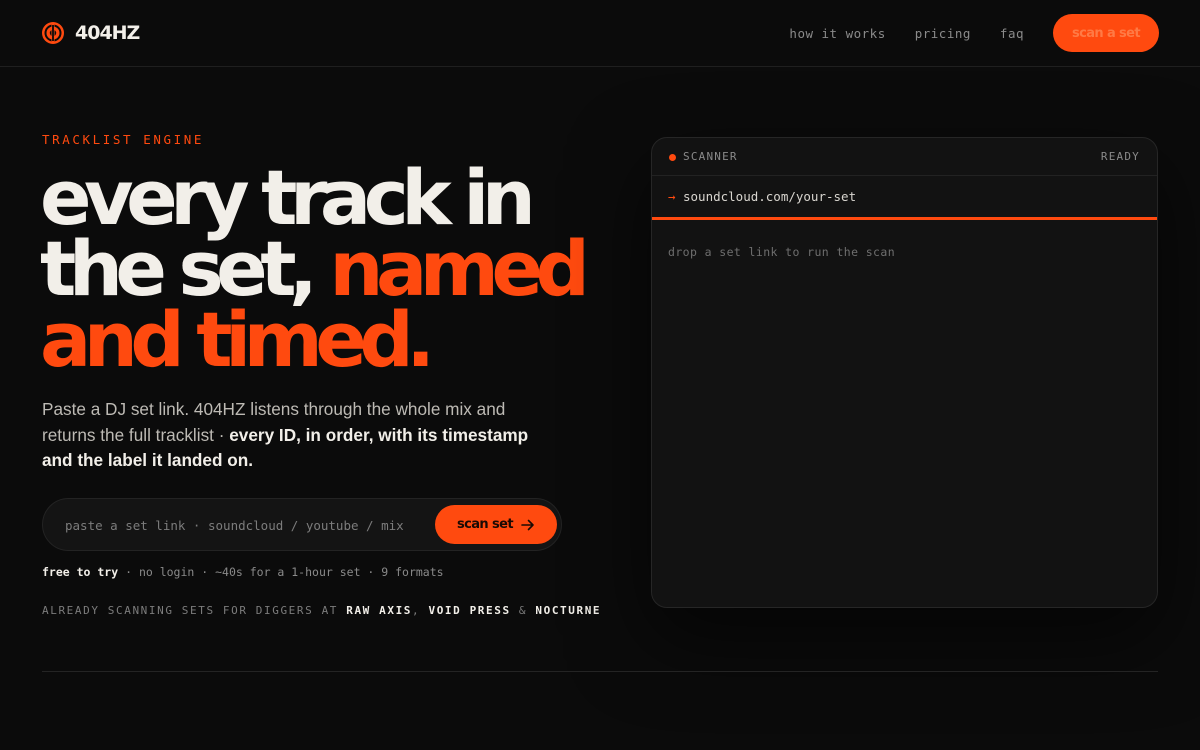 The image size is (1200, 750). I want to click on main-nav: how it works pricing faq scan a set, so click(974, 33).